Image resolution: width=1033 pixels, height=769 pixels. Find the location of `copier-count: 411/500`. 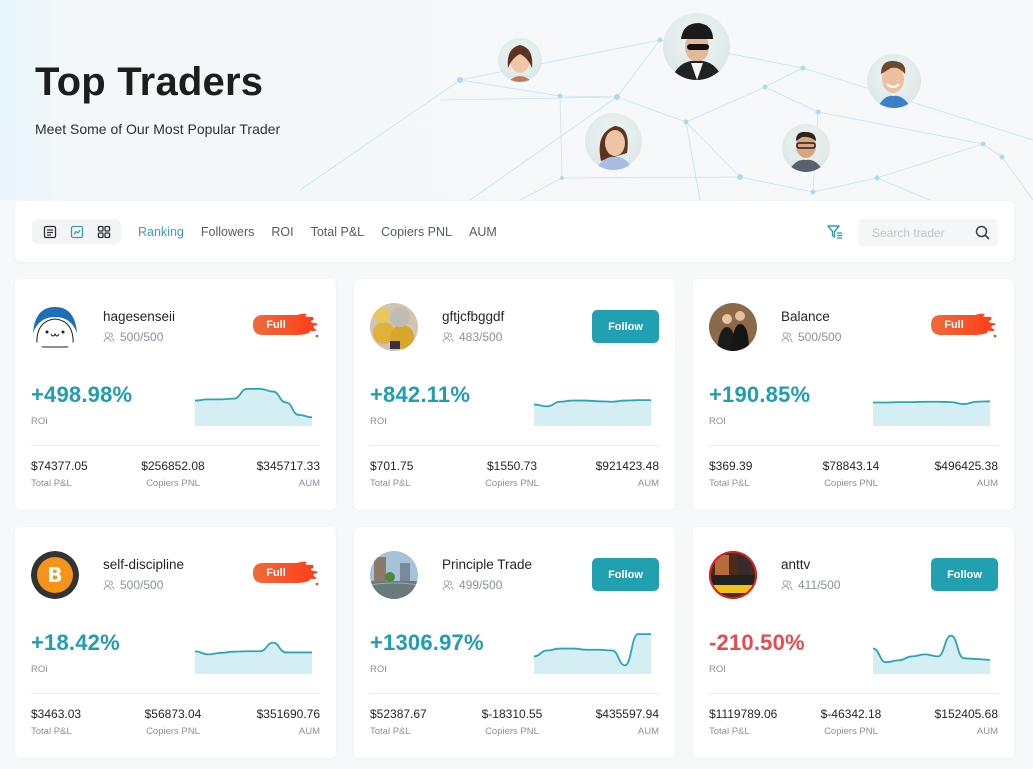

copier-count: 411/500 is located at coordinates (811, 585).